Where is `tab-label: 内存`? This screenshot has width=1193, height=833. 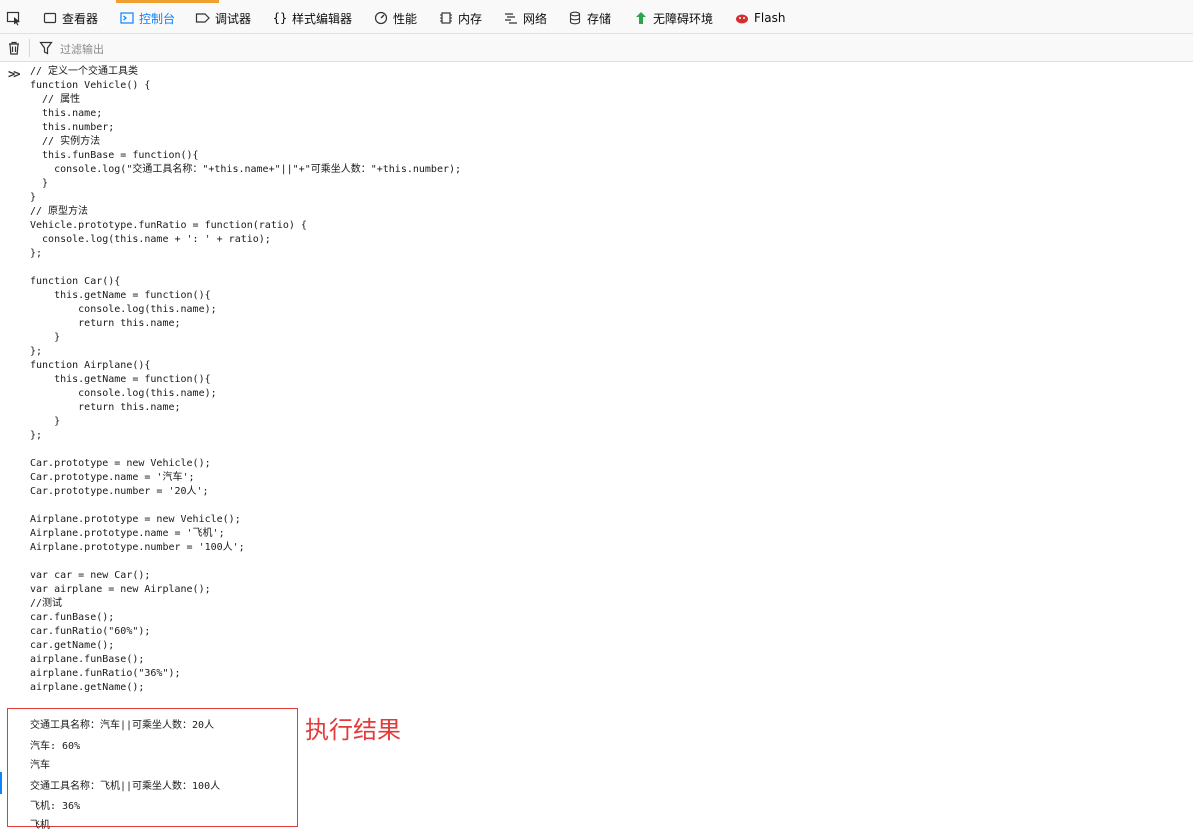 tab-label: 内存 is located at coordinates (470, 18).